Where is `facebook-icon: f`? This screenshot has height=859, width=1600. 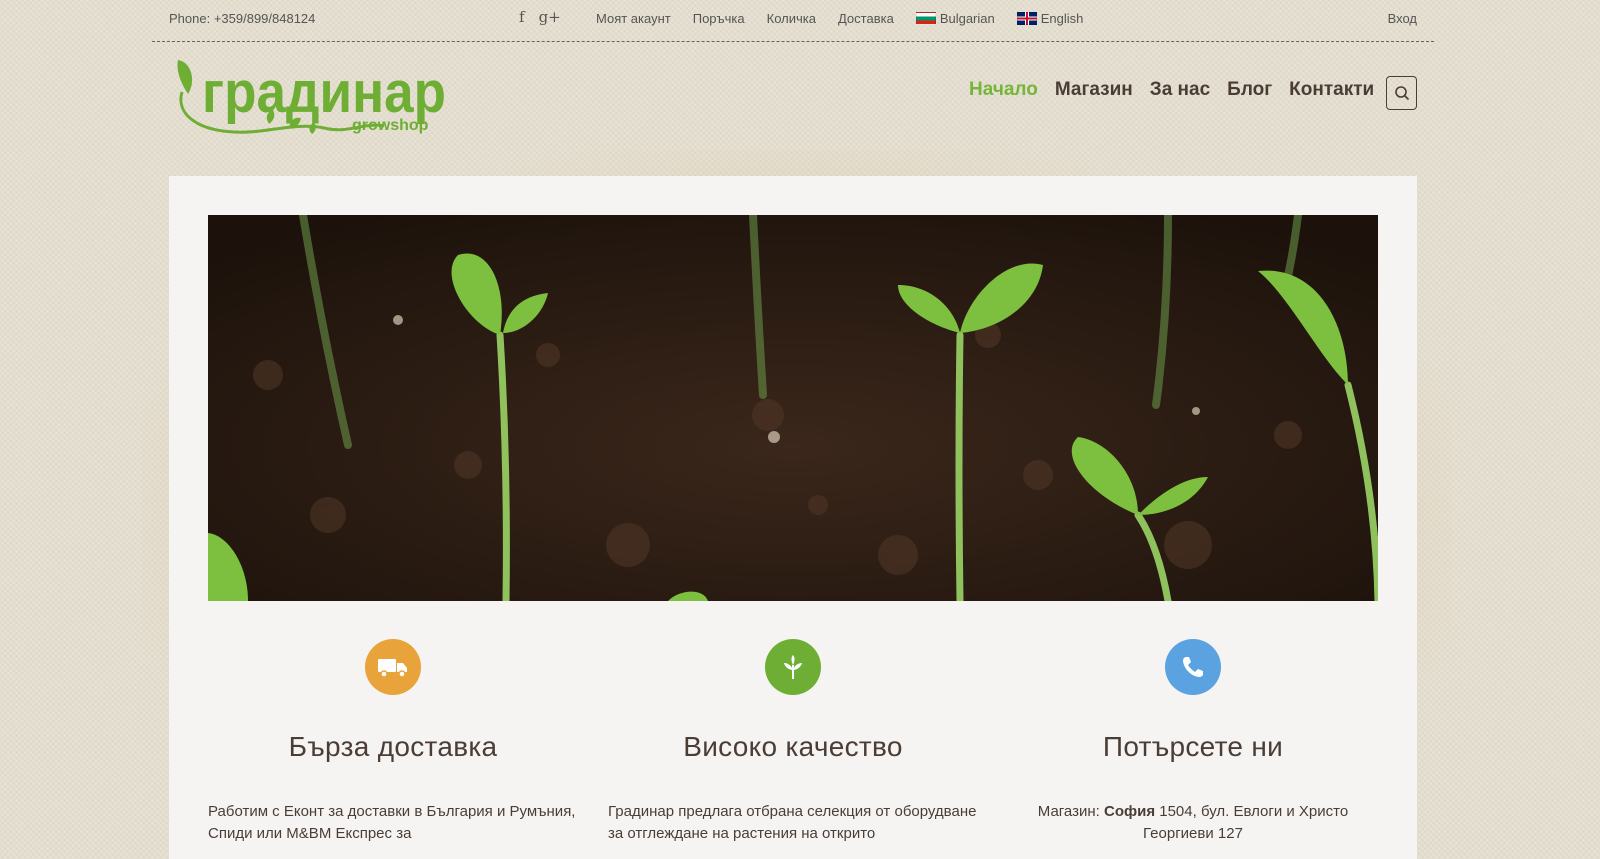 facebook-icon: f is located at coordinates (522, 17).